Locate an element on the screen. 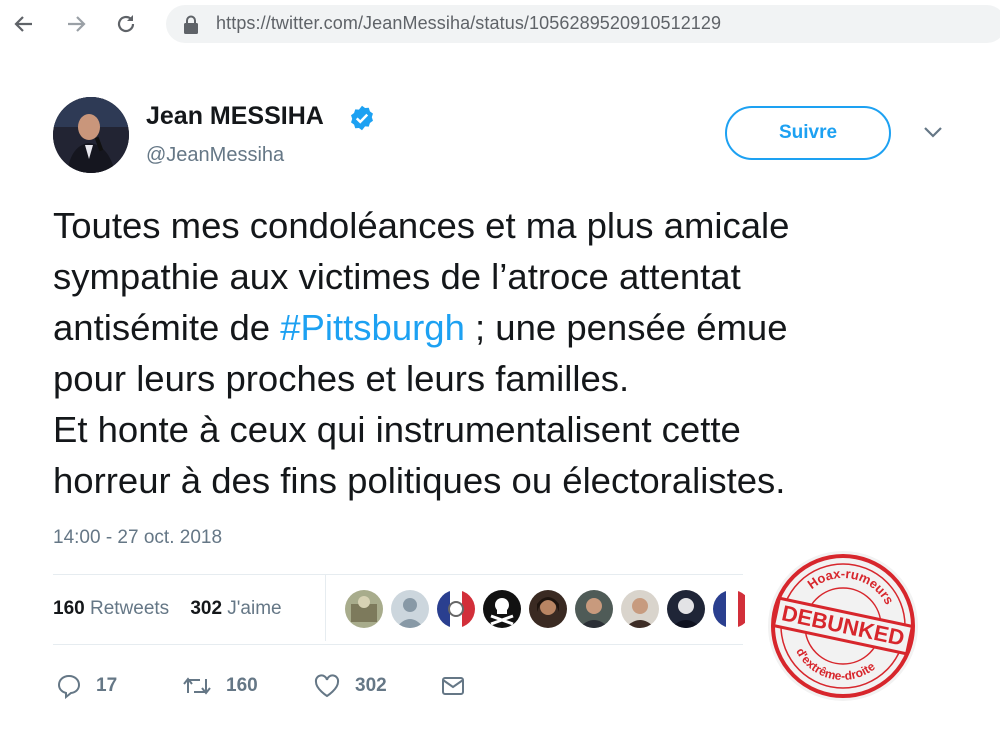 Image resolution: width=1000 pixels, height=736 pixels. reply-count: 17 is located at coordinates (107, 685).